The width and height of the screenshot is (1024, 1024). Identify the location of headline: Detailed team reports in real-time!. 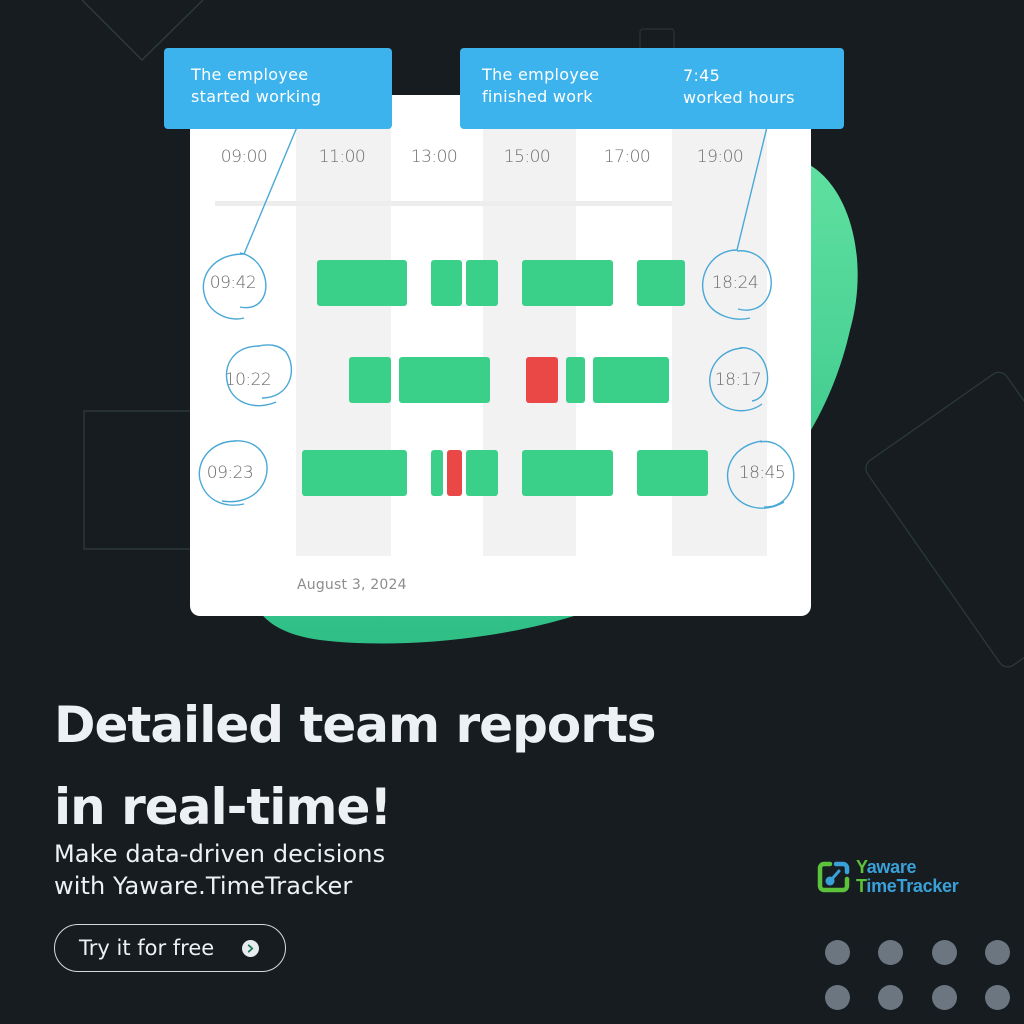
(355, 766).